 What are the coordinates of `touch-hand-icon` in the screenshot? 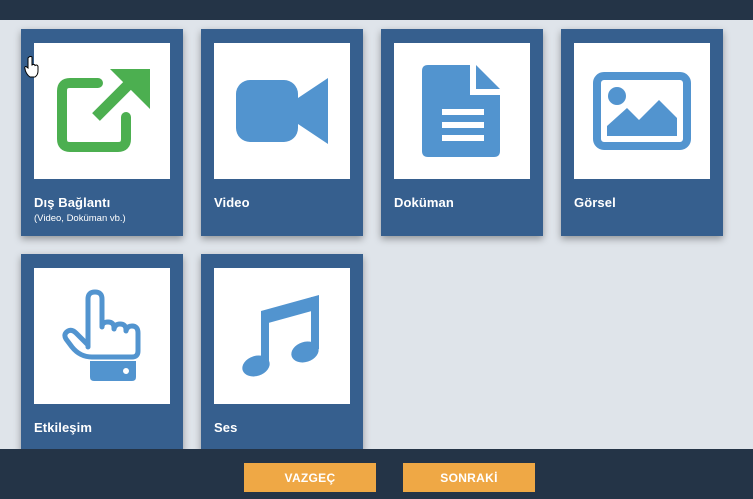 It's located at (101, 335).